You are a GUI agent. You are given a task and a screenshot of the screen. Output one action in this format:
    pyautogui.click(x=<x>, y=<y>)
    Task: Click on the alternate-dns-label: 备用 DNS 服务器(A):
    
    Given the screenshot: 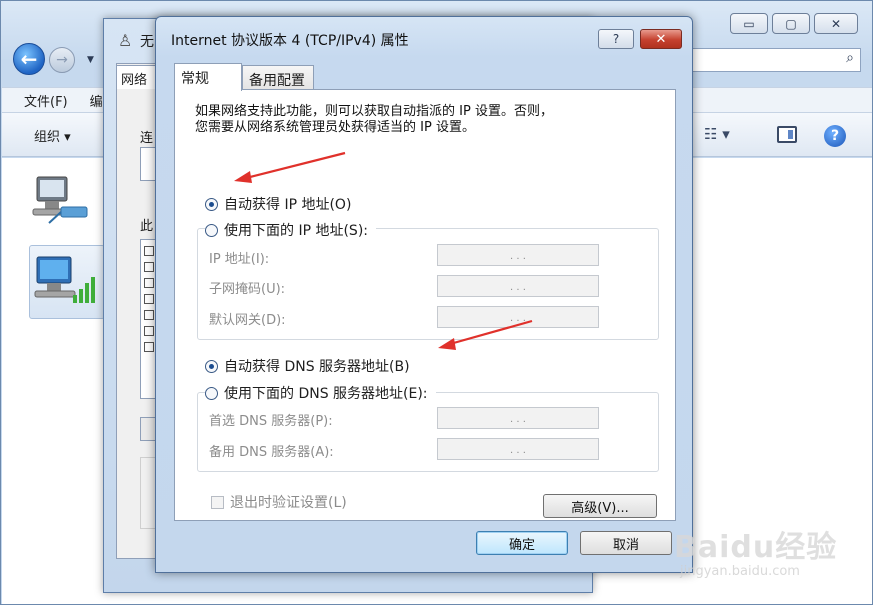 What is the action you would take?
    pyautogui.click(x=271, y=452)
    